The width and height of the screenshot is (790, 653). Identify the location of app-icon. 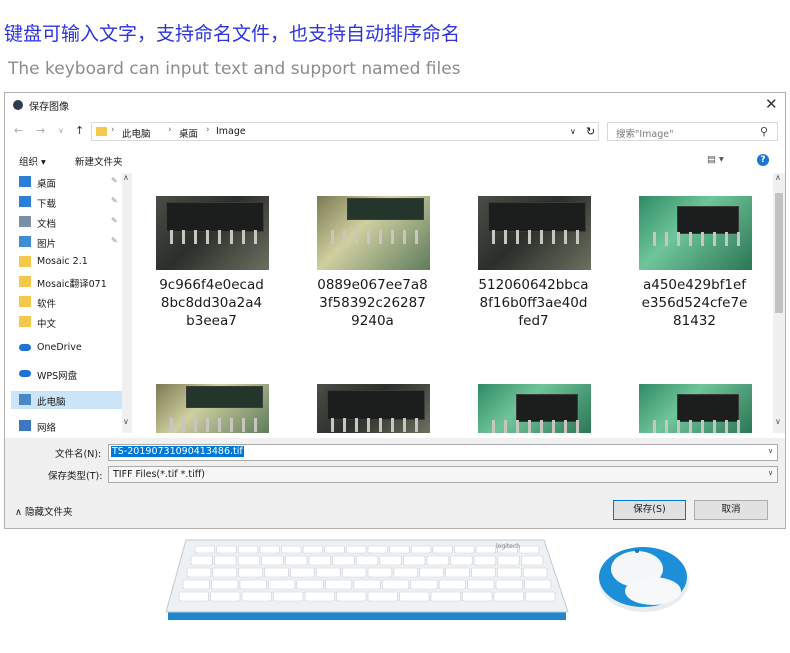
(18, 105).